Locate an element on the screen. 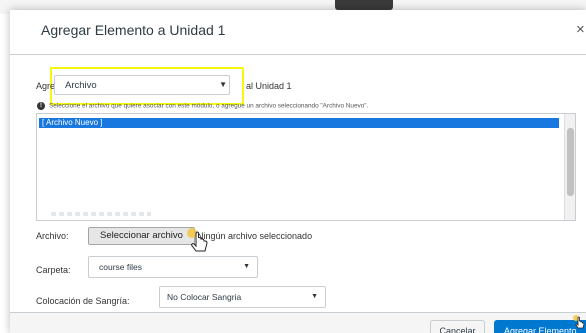  dialog-title: Agregar Elemento a Unidad 1 is located at coordinates (133, 30).